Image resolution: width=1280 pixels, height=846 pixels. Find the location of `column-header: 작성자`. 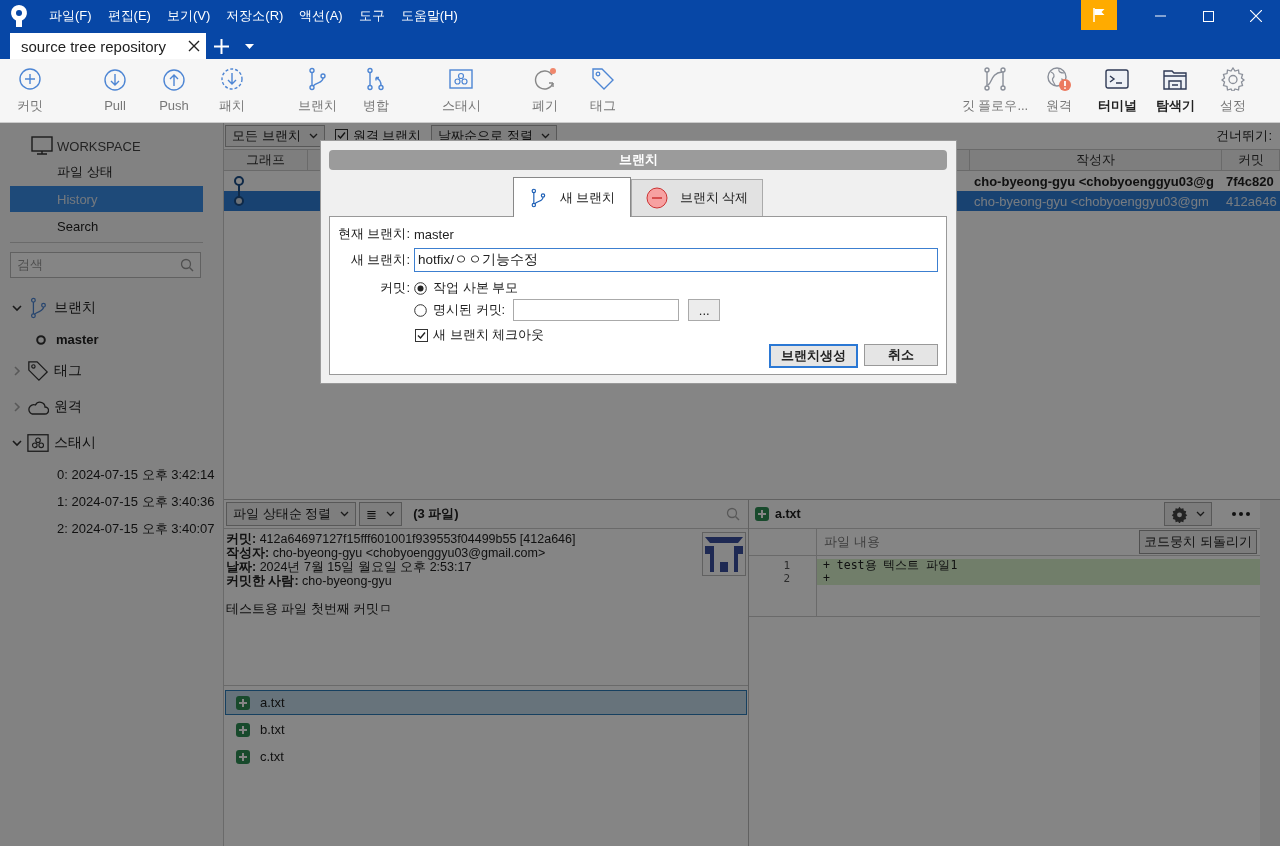

column-header: 작성자 is located at coordinates (1096, 160).